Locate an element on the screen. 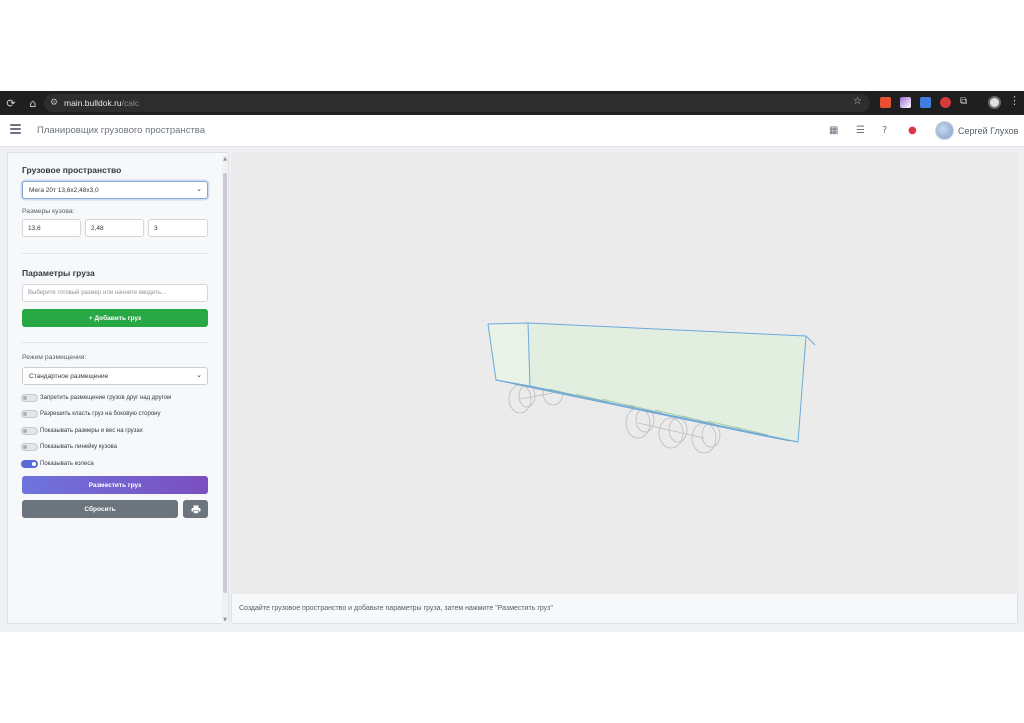 This screenshot has width=1024, height=723. body-dims-label: Размеры кузова: is located at coordinates (48, 211).